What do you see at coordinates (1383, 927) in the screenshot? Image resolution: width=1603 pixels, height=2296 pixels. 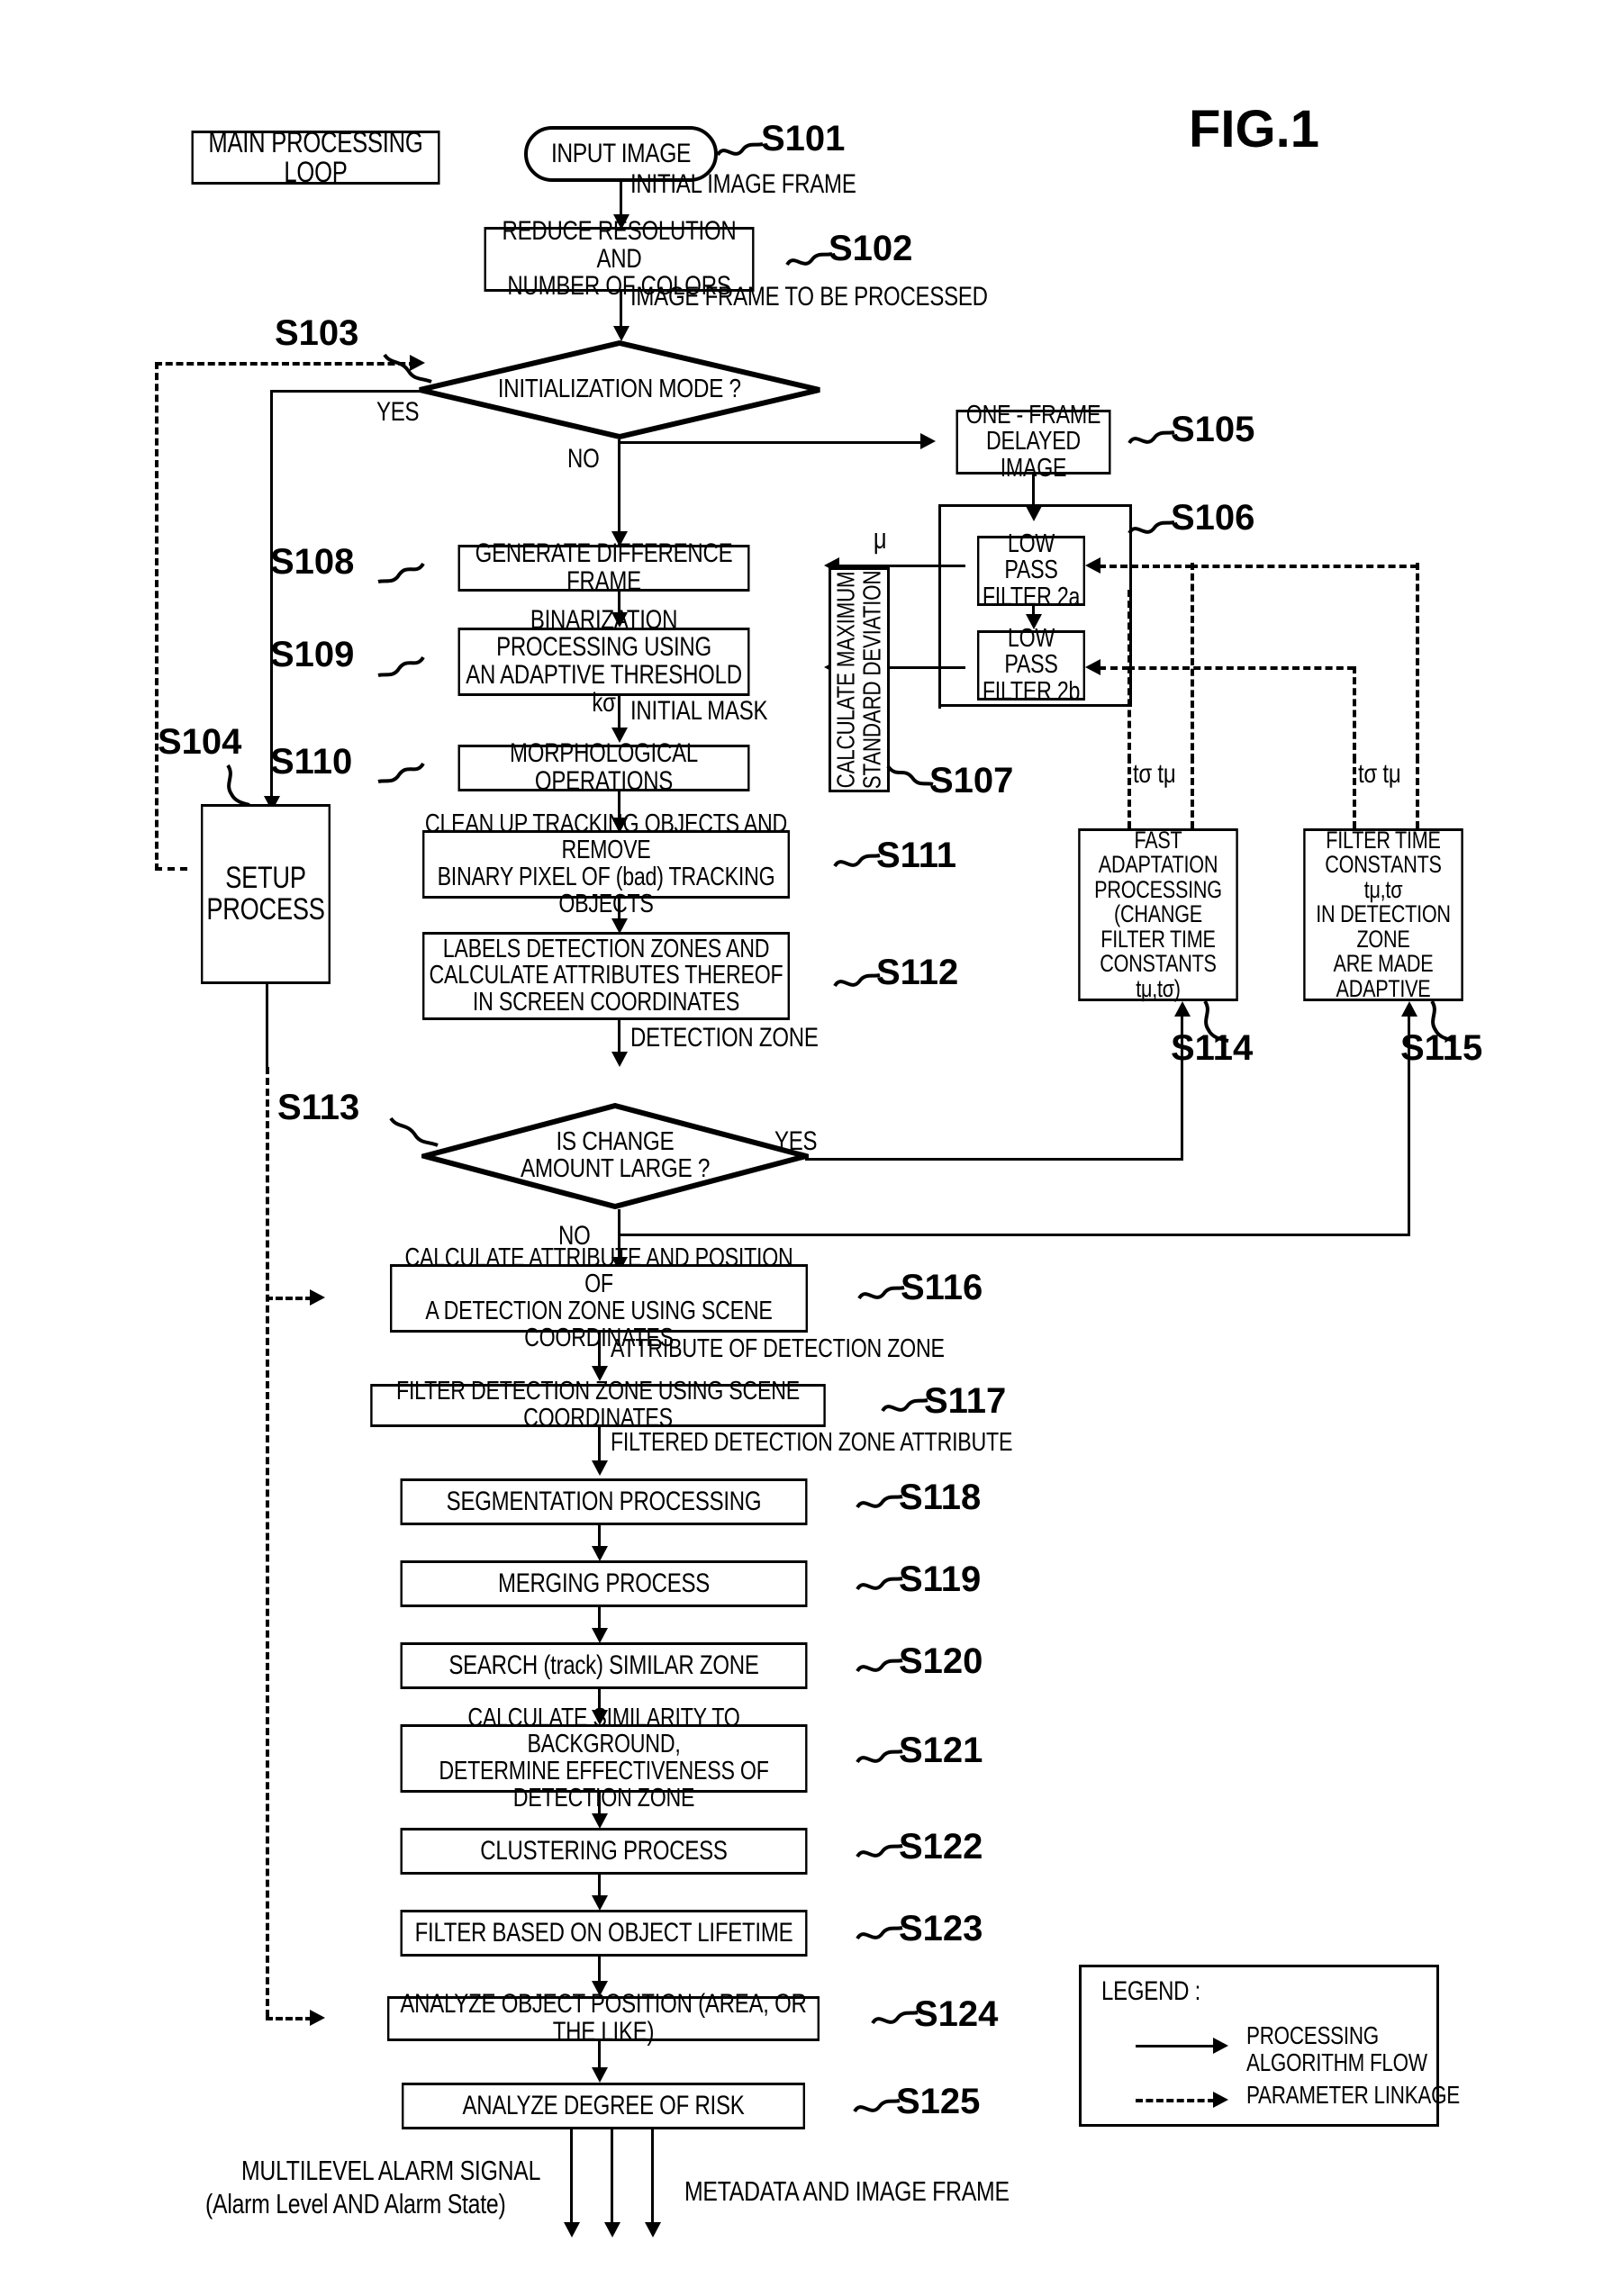 I see `s115-line3: IN DETECTION ZONE` at bounding box center [1383, 927].